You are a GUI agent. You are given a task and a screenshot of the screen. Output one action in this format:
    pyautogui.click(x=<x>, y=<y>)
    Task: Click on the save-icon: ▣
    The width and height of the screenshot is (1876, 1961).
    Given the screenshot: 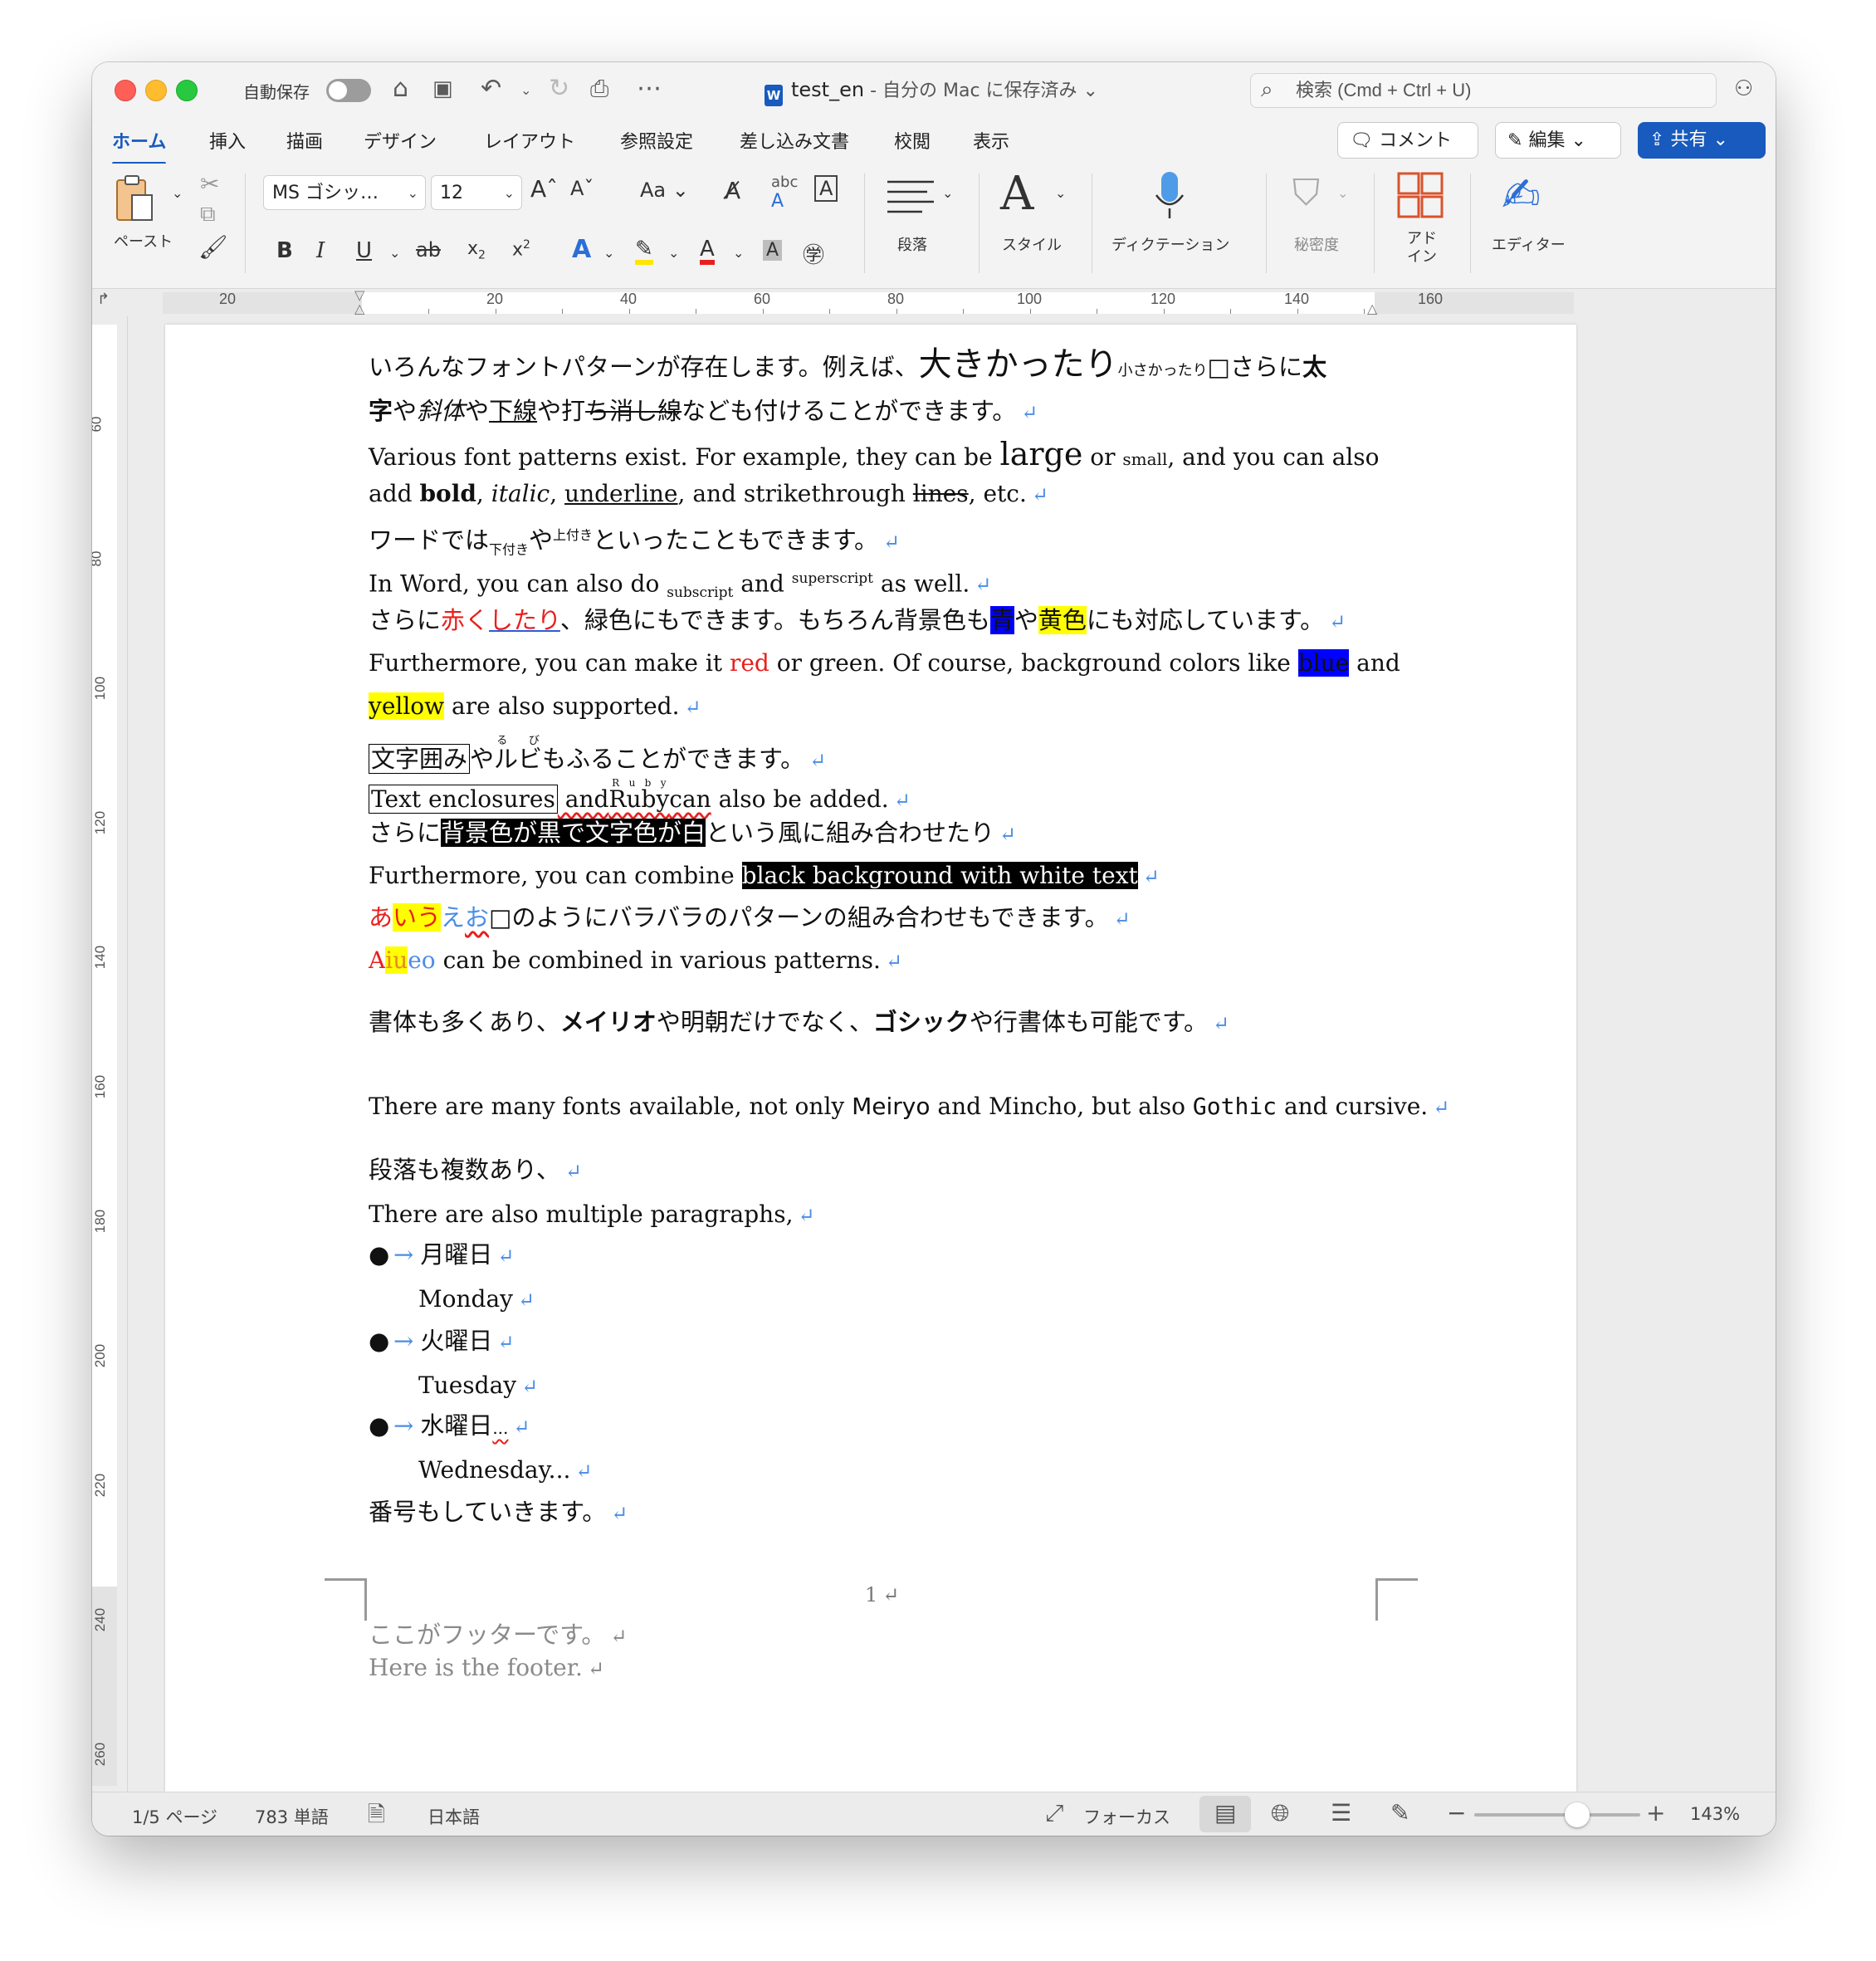 What is the action you would take?
    pyautogui.click(x=442, y=89)
    